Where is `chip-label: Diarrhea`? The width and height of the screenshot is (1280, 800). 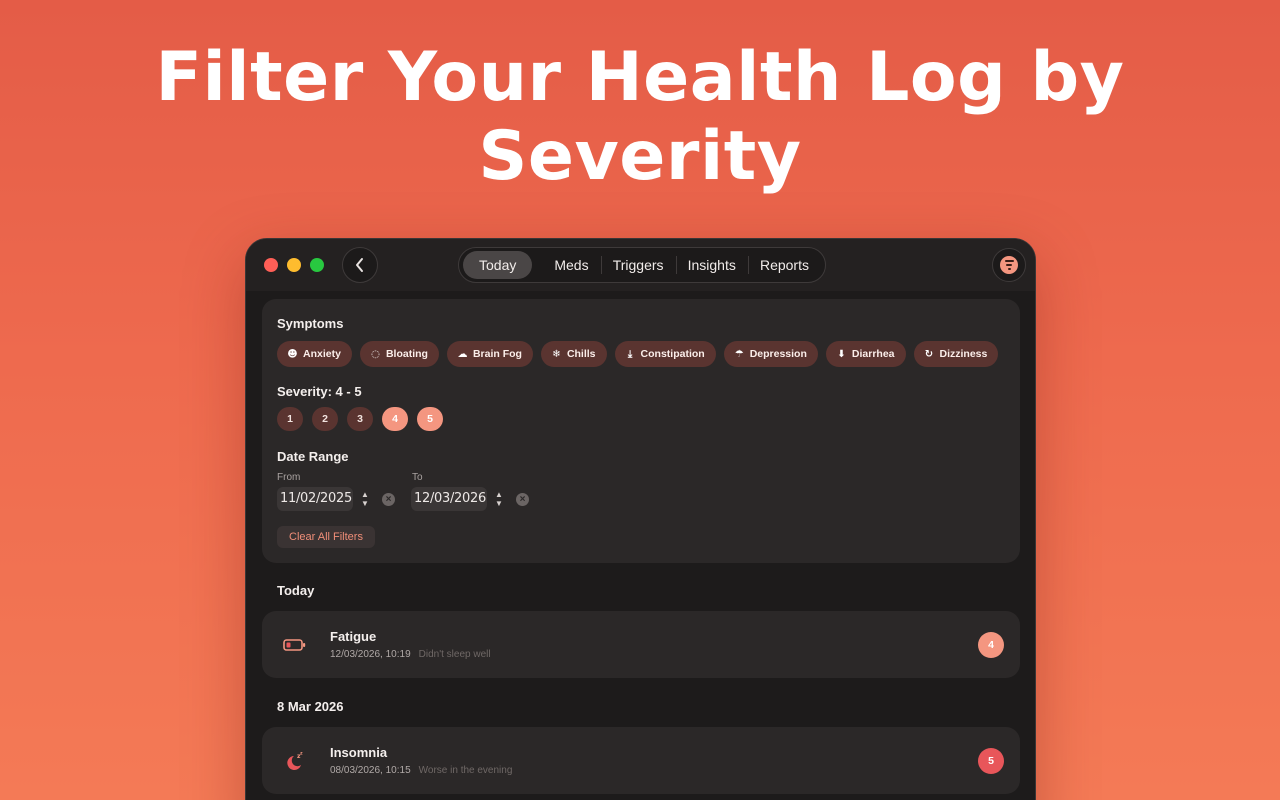 chip-label: Diarrhea is located at coordinates (873, 354).